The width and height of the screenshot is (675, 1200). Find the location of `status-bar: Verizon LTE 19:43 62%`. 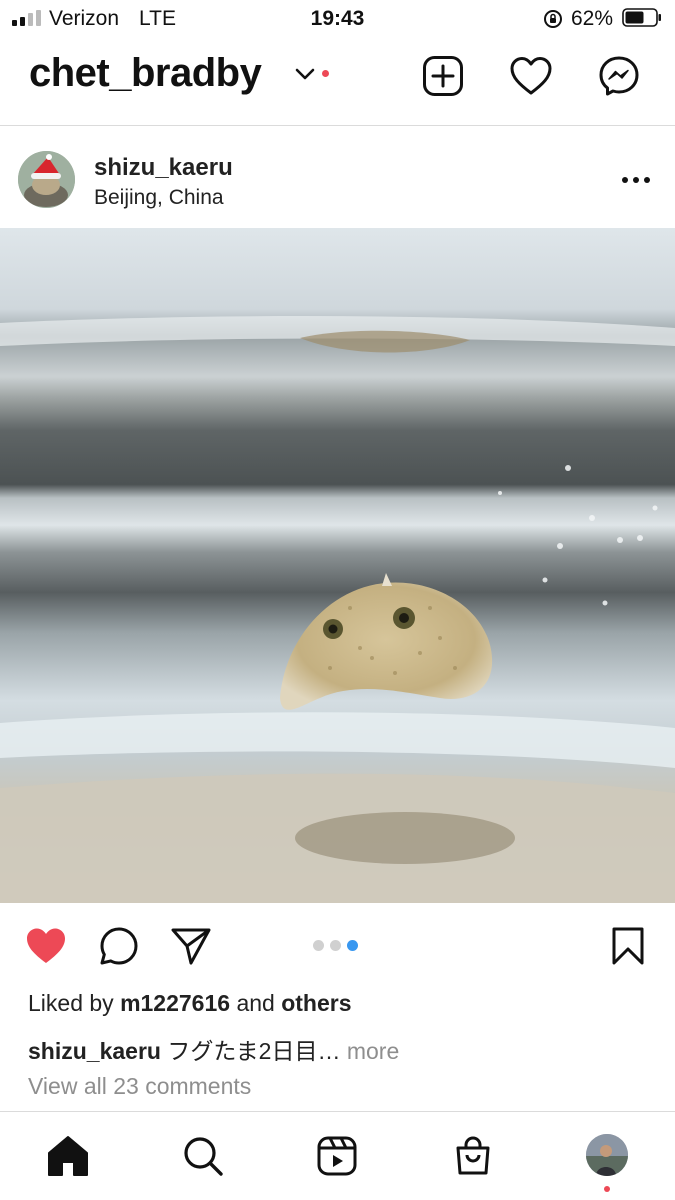

status-bar: Verizon LTE 19:43 62% is located at coordinates (337, 19).